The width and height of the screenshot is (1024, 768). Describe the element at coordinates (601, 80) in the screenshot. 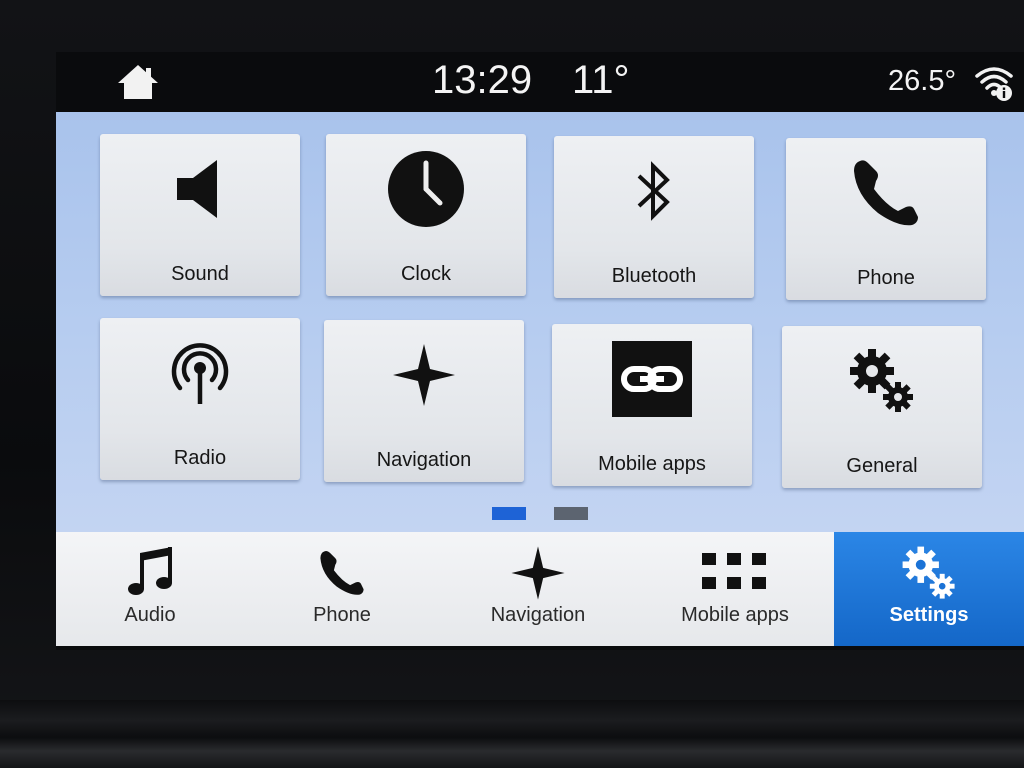

I see `outside-temperature: 11°` at that location.